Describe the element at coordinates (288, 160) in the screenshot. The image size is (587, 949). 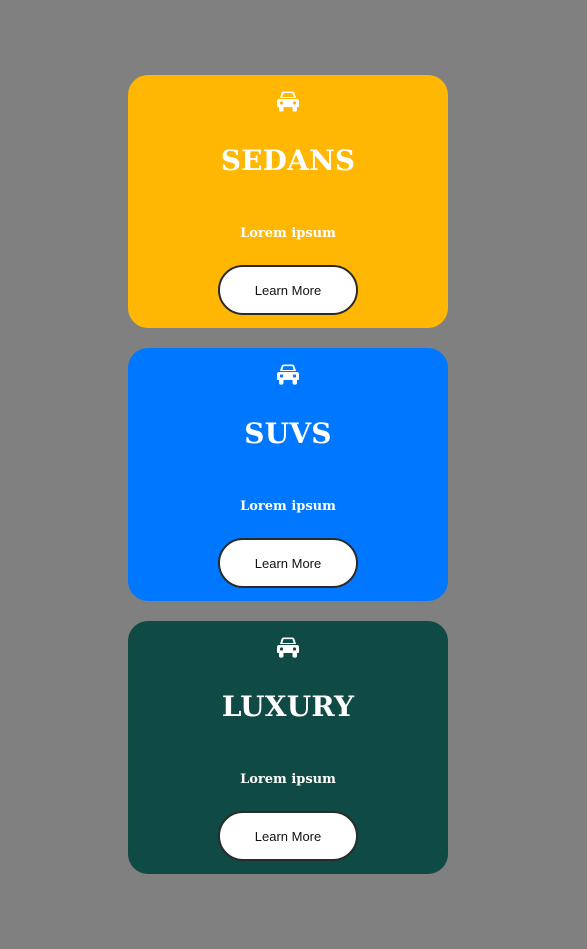
I see `card-title: SEDANS` at that location.